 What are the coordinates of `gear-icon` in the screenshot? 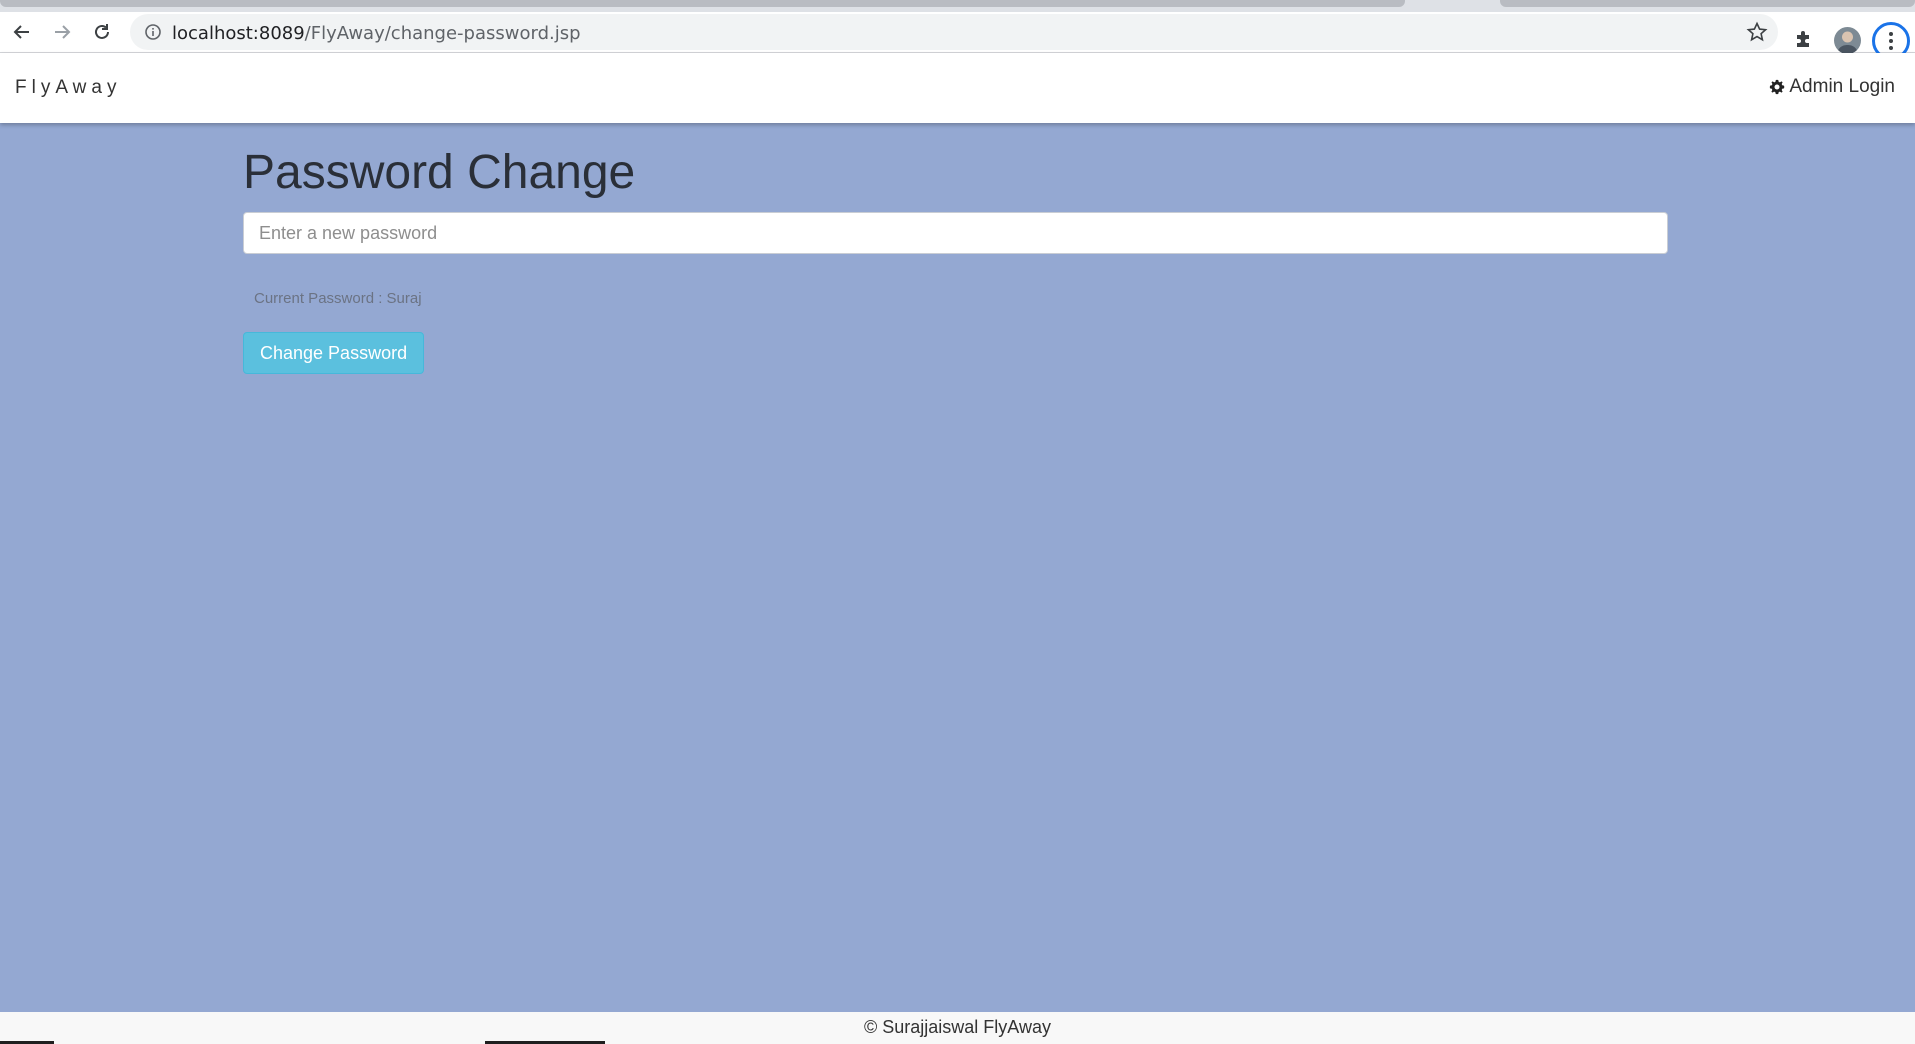 It's located at (1777, 87).